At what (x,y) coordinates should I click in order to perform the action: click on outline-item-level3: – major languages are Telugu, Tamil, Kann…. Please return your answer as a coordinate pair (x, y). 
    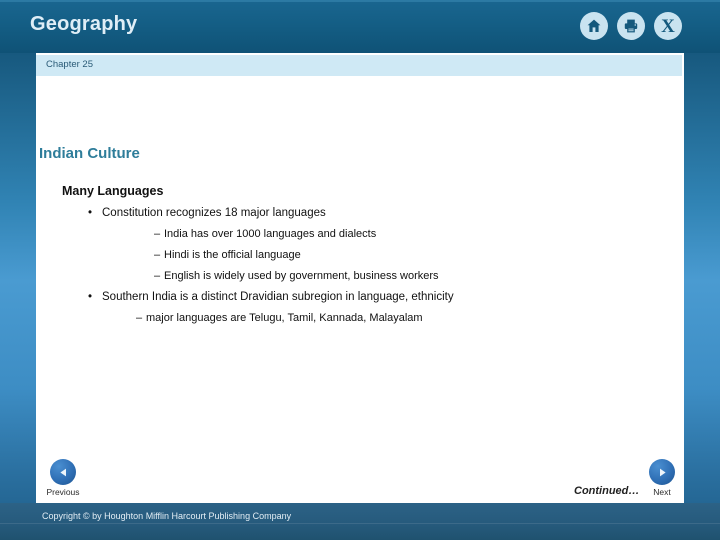
    Looking at the image, I should click on (410, 318).